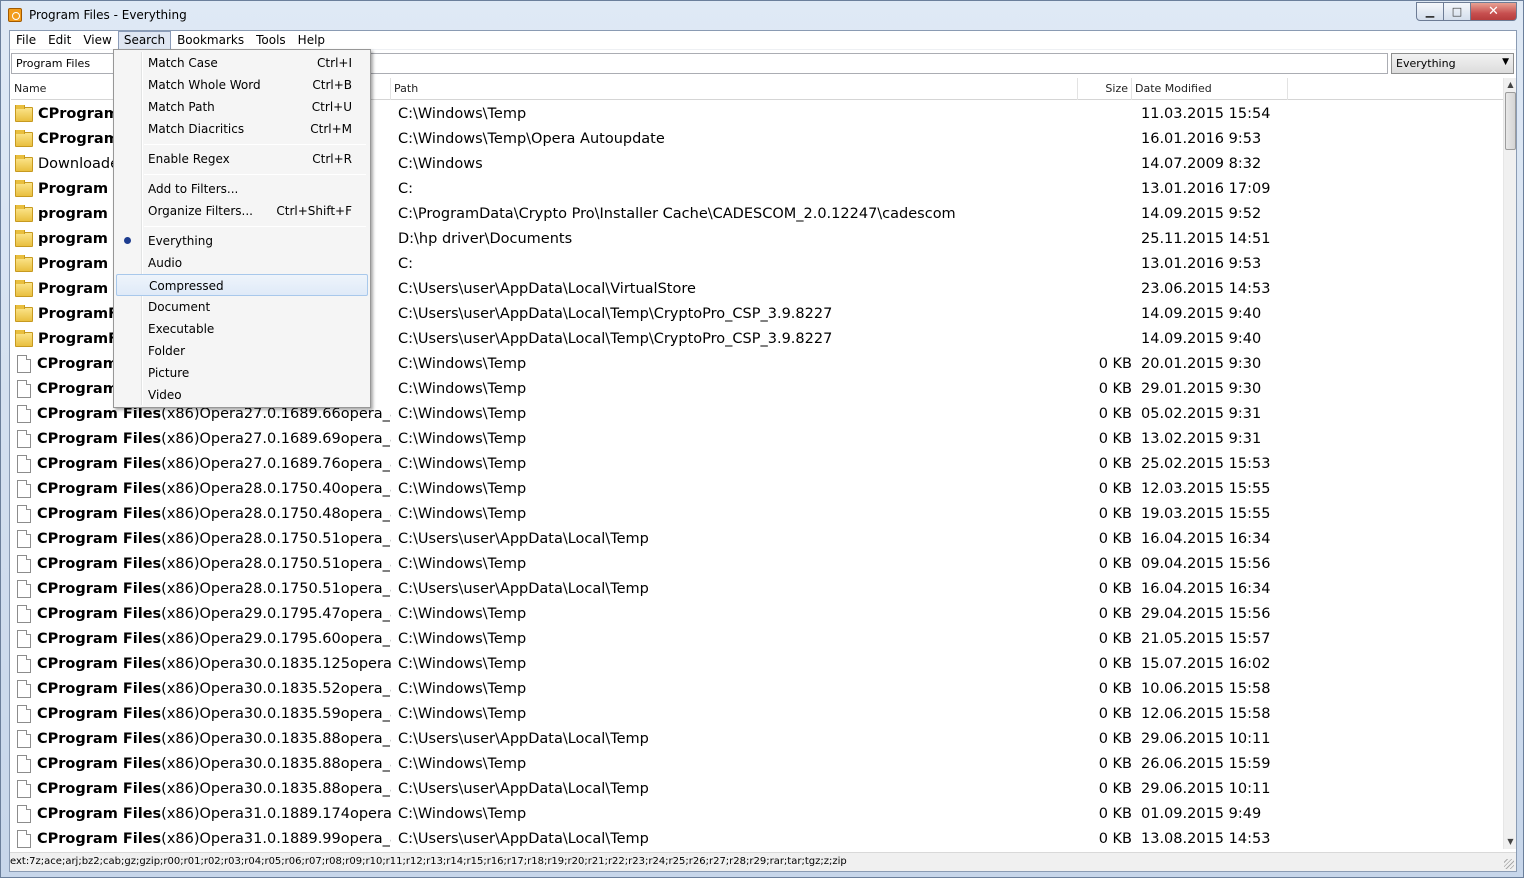 This screenshot has height=878, width=1524. Describe the element at coordinates (1206, 688) in the screenshot. I see `cell-date-modified: 10.06.2015 15:58` at that location.